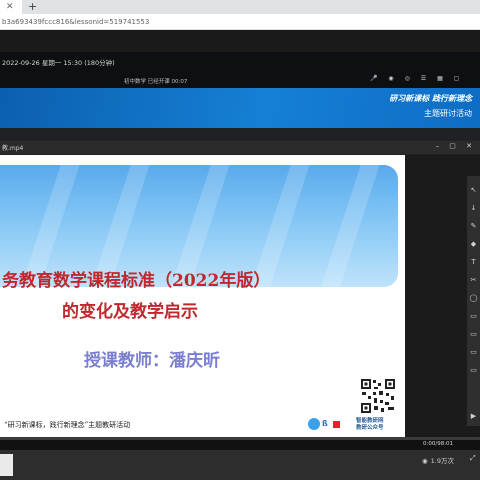 The image size is (480, 480). I want to click on class-datetime: 2022-09-26 星期一 15:30 (180分钟), so click(58, 63).